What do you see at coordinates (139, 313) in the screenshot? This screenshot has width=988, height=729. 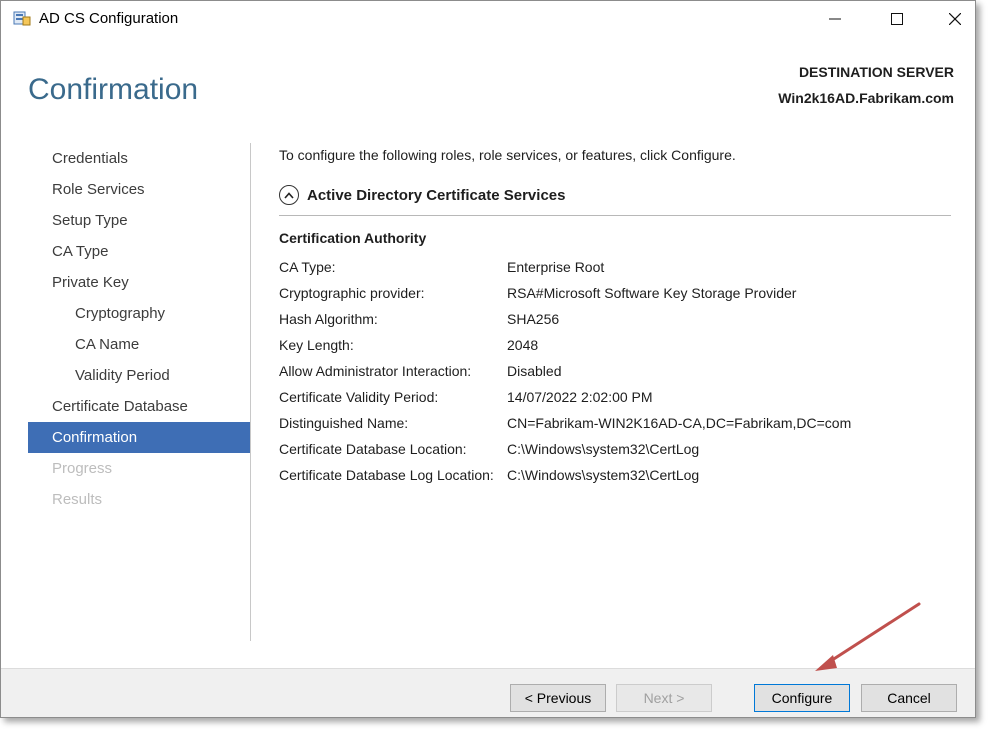 I see `nav-item-cryptography: Cryptography` at bounding box center [139, 313].